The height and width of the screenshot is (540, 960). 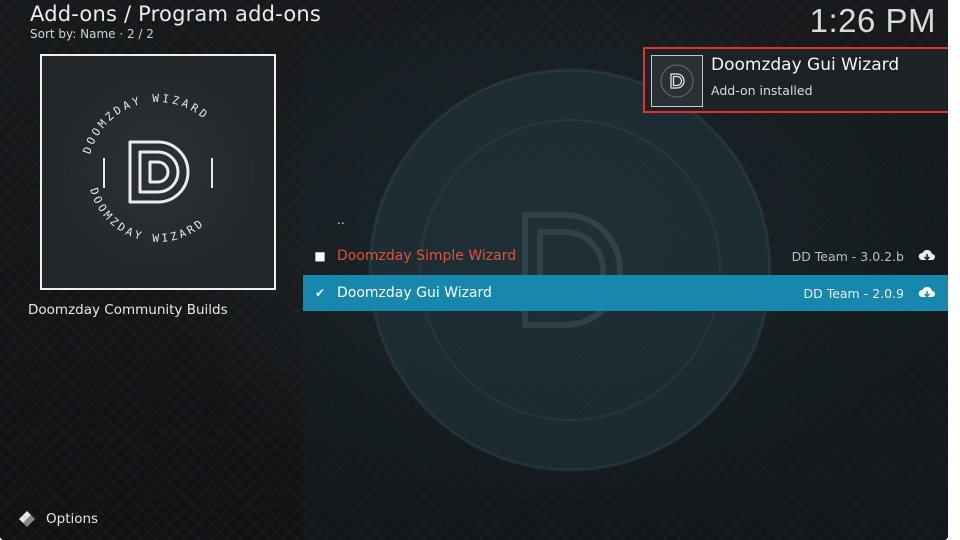 I want to click on list-item-version: DD Team - 3.0.2.b, so click(x=847, y=256).